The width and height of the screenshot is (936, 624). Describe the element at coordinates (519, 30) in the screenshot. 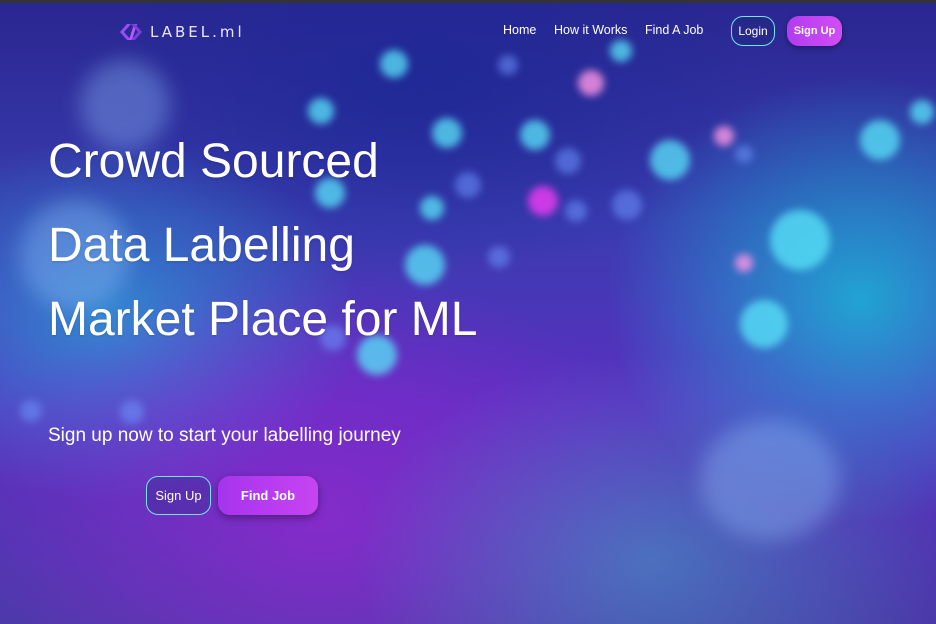

I see `nav-link-home: Home` at that location.